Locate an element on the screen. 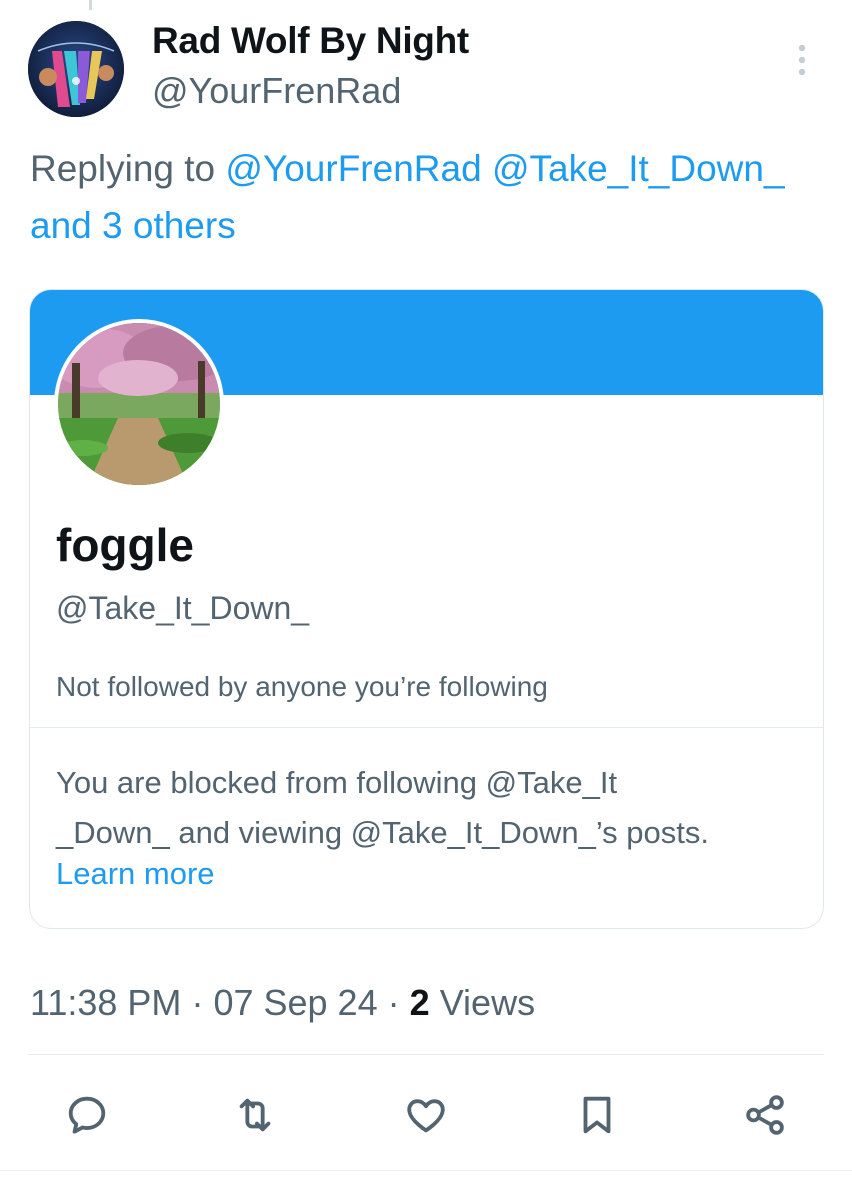 The image size is (852, 1200). avatar-photo is located at coordinates (139, 404).